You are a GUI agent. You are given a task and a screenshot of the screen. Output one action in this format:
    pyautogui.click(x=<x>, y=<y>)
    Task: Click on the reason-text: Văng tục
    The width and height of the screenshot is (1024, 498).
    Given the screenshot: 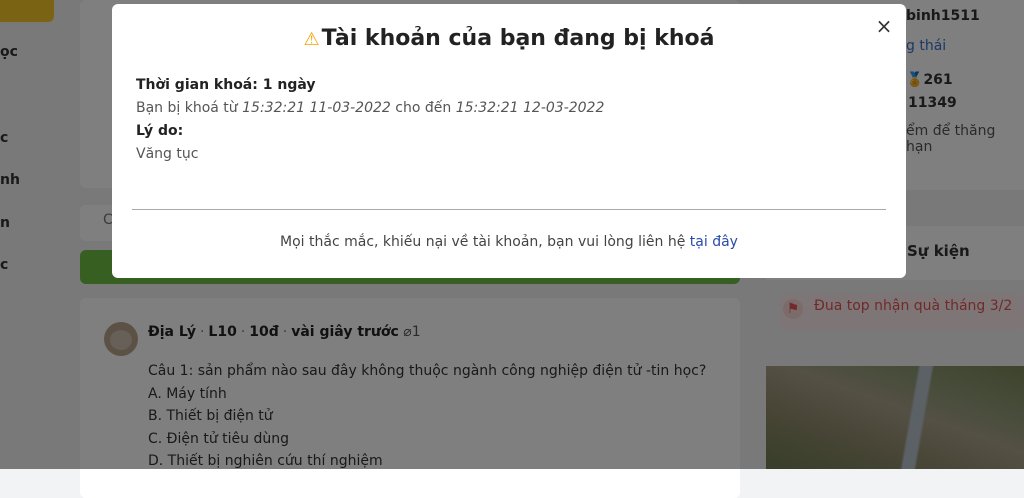 What is the action you would take?
    pyautogui.click(x=167, y=154)
    